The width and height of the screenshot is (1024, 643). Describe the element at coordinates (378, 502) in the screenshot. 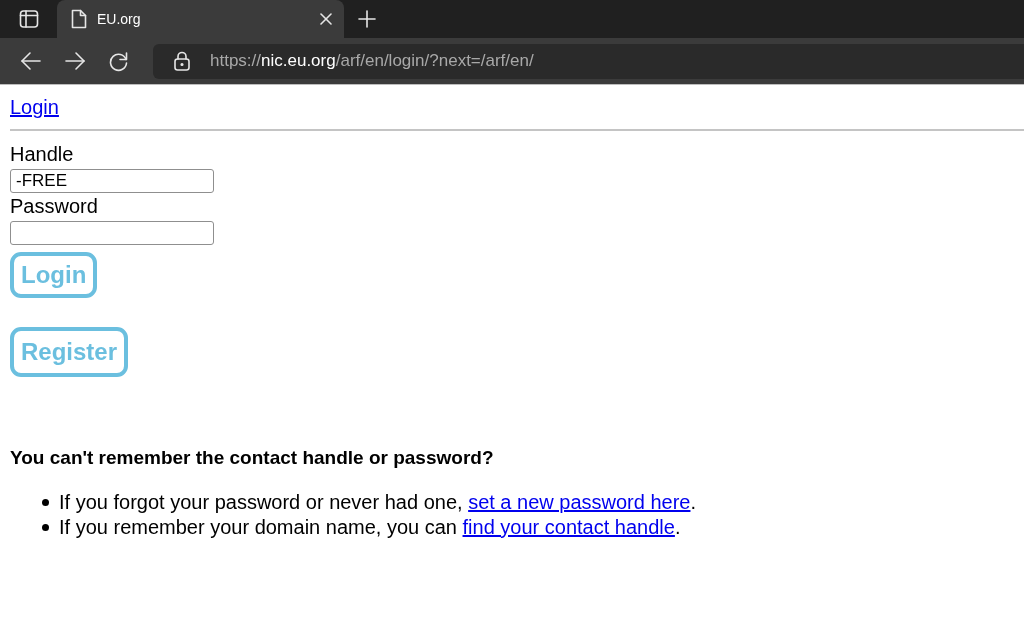

I see `help-text: If you forgot your password or never had one, set a new password here.` at that location.